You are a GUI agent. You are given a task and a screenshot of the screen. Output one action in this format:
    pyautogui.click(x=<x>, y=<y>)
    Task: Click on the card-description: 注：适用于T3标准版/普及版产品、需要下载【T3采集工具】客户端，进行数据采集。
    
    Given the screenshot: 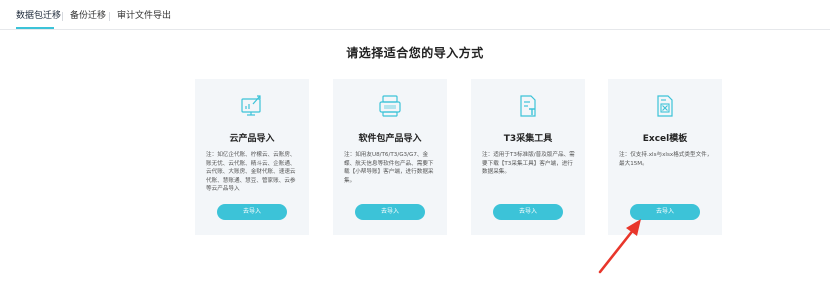 What is the action you would take?
    pyautogui.click(x=528, y=164)
    